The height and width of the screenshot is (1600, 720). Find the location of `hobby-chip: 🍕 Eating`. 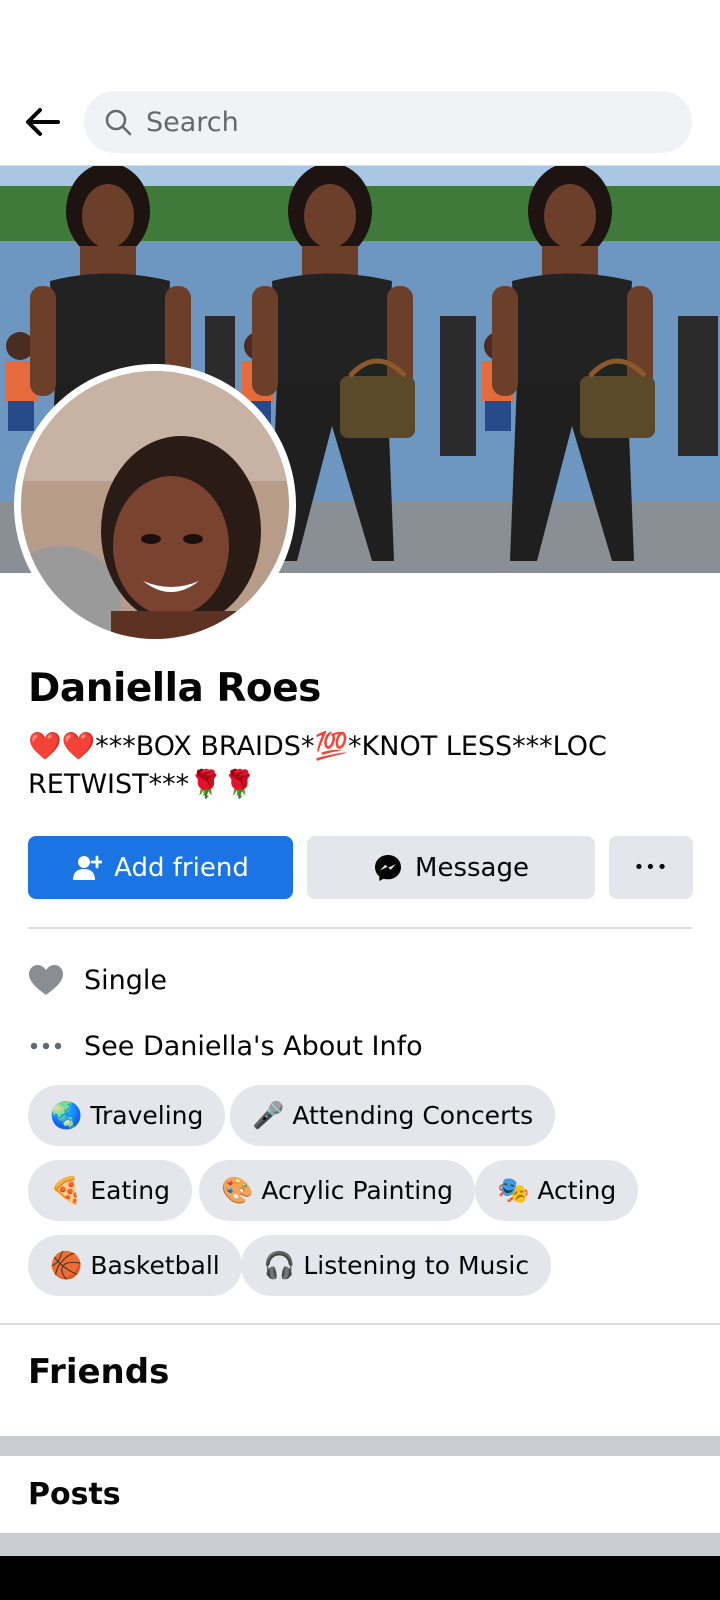

hobby-chip: 🍕 Eating is located at coordinates (110, 1190).